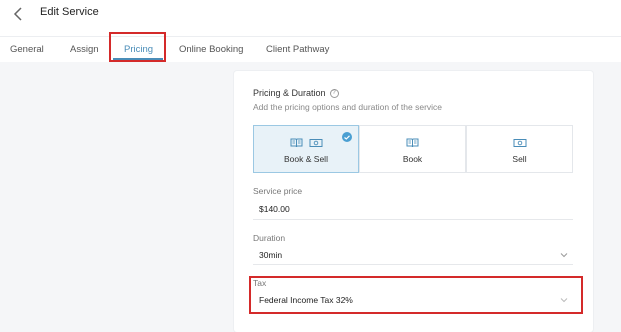 Image resolution: width=621 pixels, height=332 pixels. What do you see at coordinates (412, 159) in the screenshot?
I see `option-label: Book` at bounding box center [412, 159].